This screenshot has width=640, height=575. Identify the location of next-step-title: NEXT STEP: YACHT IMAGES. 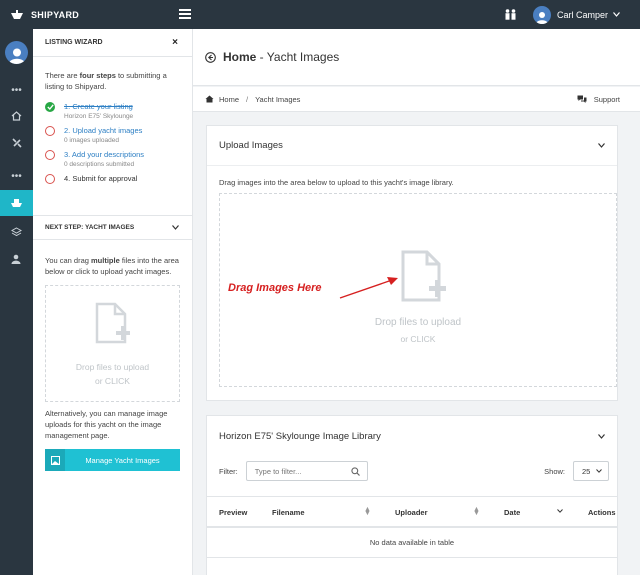
(90, 227).